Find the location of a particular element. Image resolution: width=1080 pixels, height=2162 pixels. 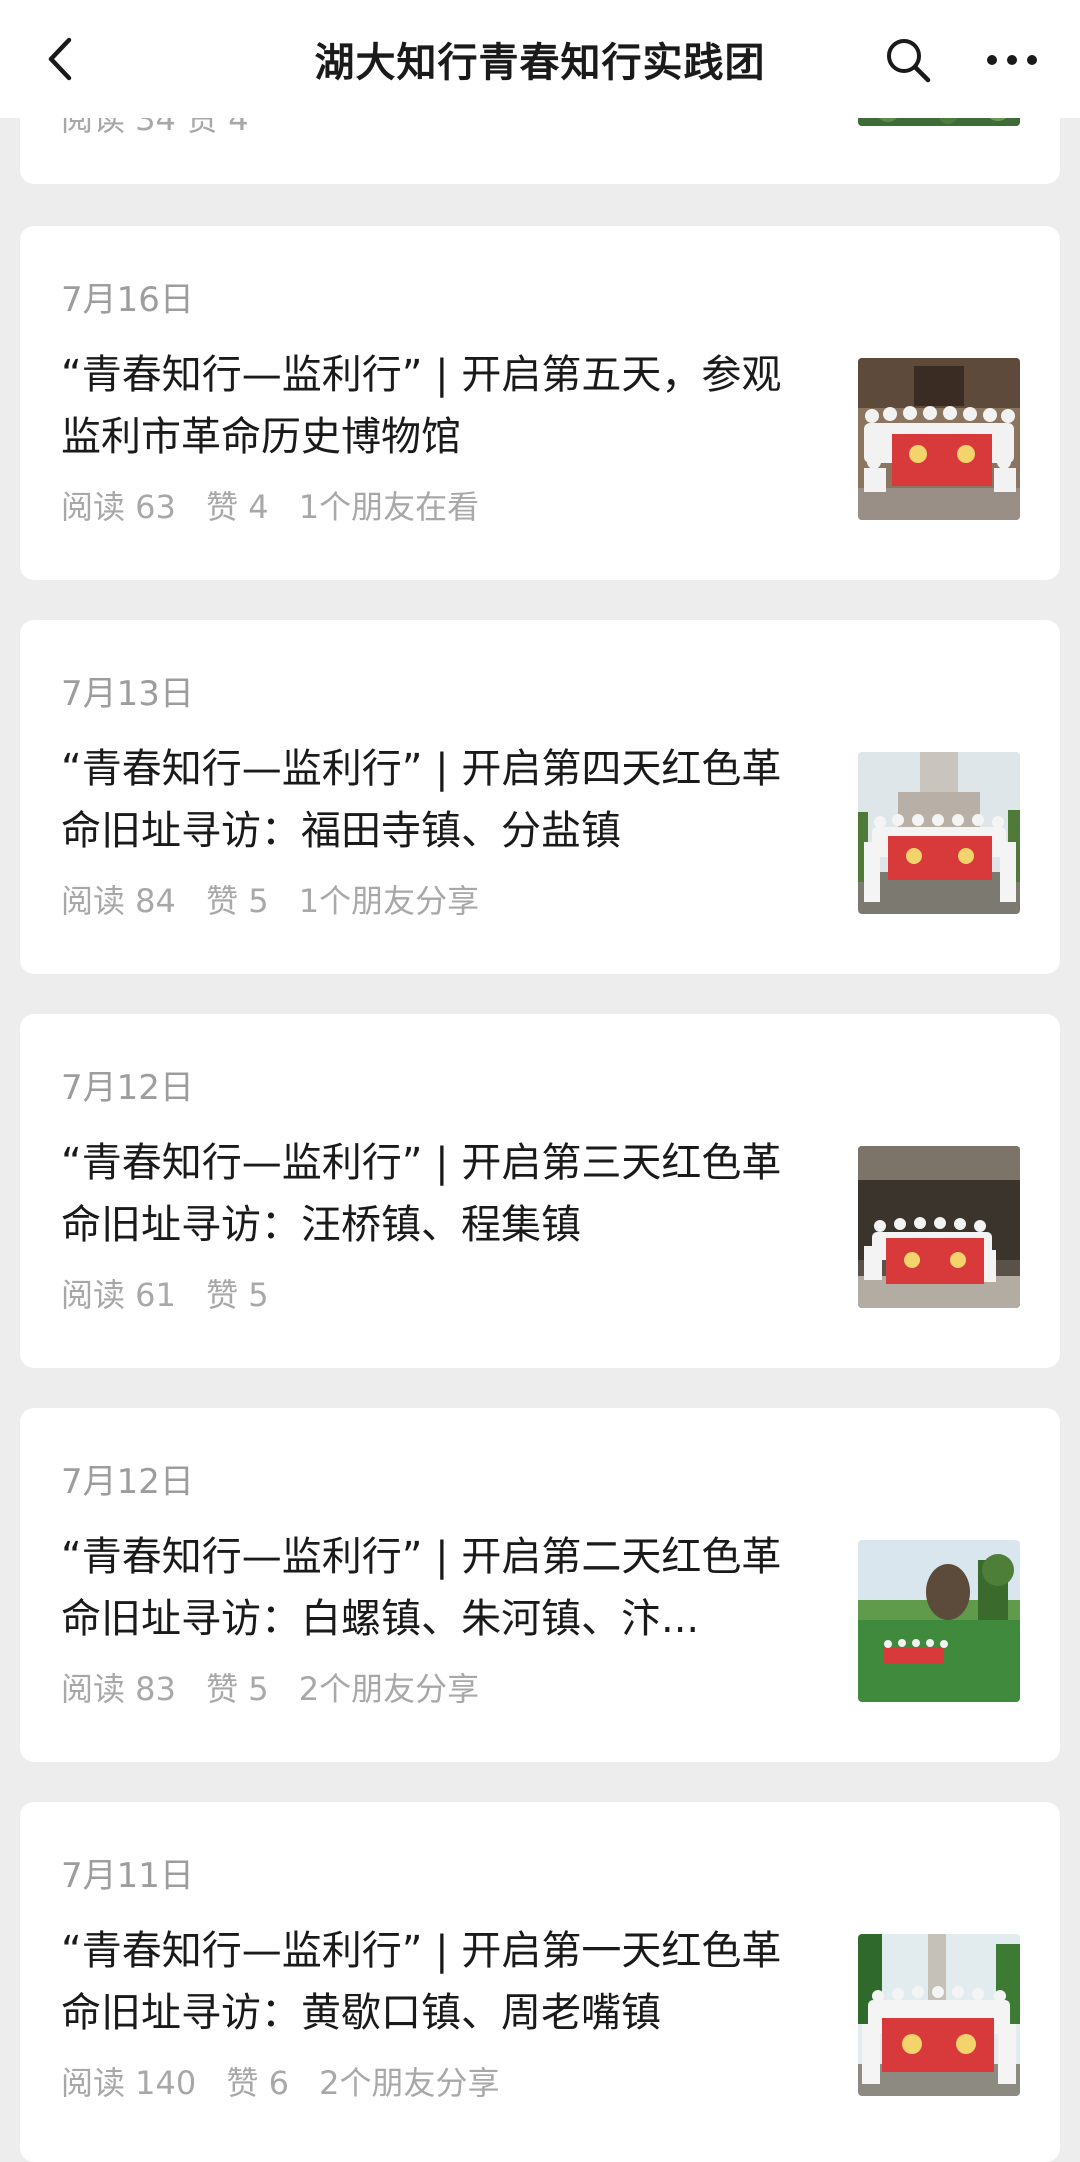

like-count: 赞 6 is located at coordinates (257, 2083).